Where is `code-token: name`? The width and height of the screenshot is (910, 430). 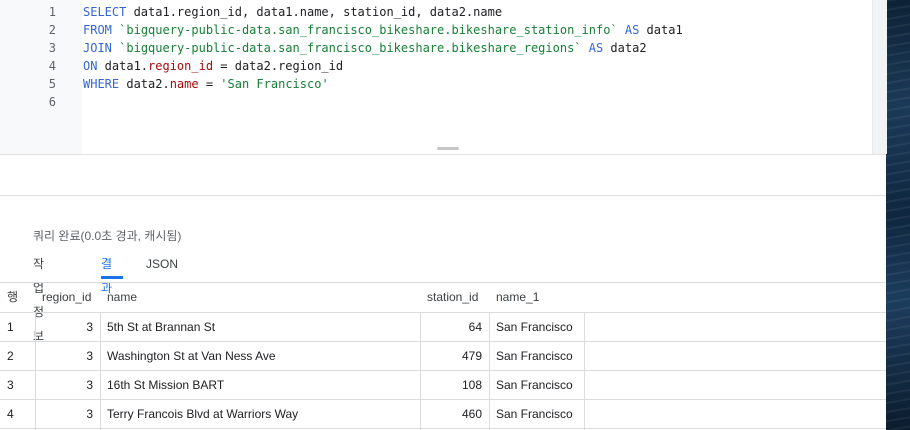
code-token: name is located at coordinates (184, 84).